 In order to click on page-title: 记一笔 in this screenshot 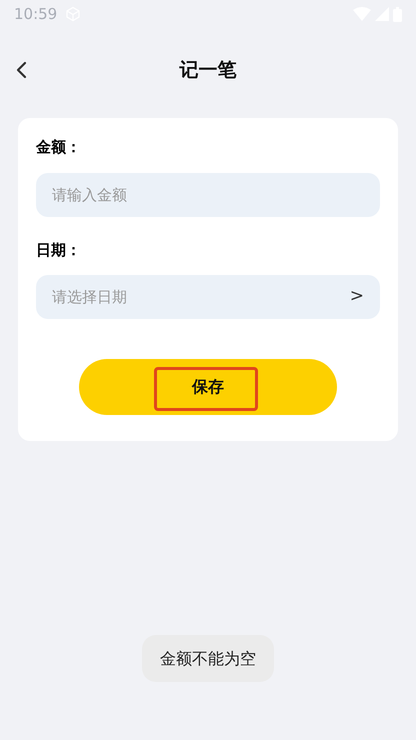, I will do `click(208, 70)`.